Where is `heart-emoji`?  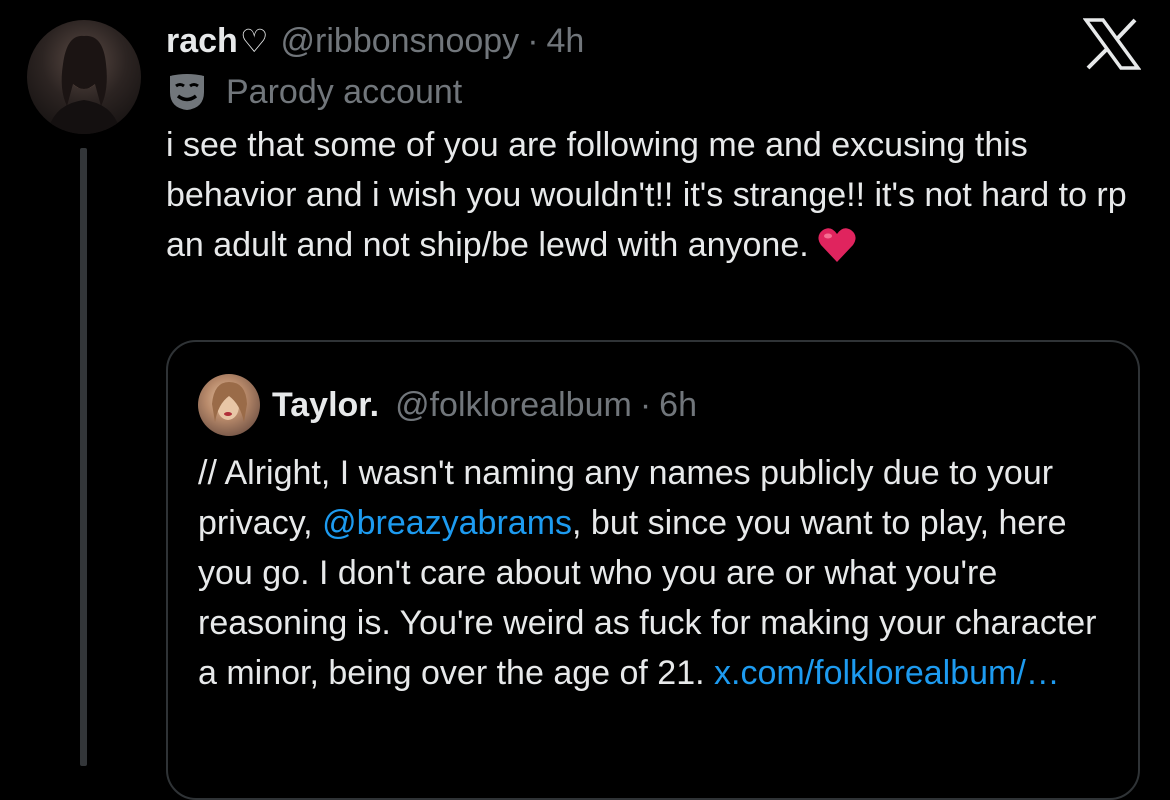
heart-emoji is located at coordinates (837, 245).